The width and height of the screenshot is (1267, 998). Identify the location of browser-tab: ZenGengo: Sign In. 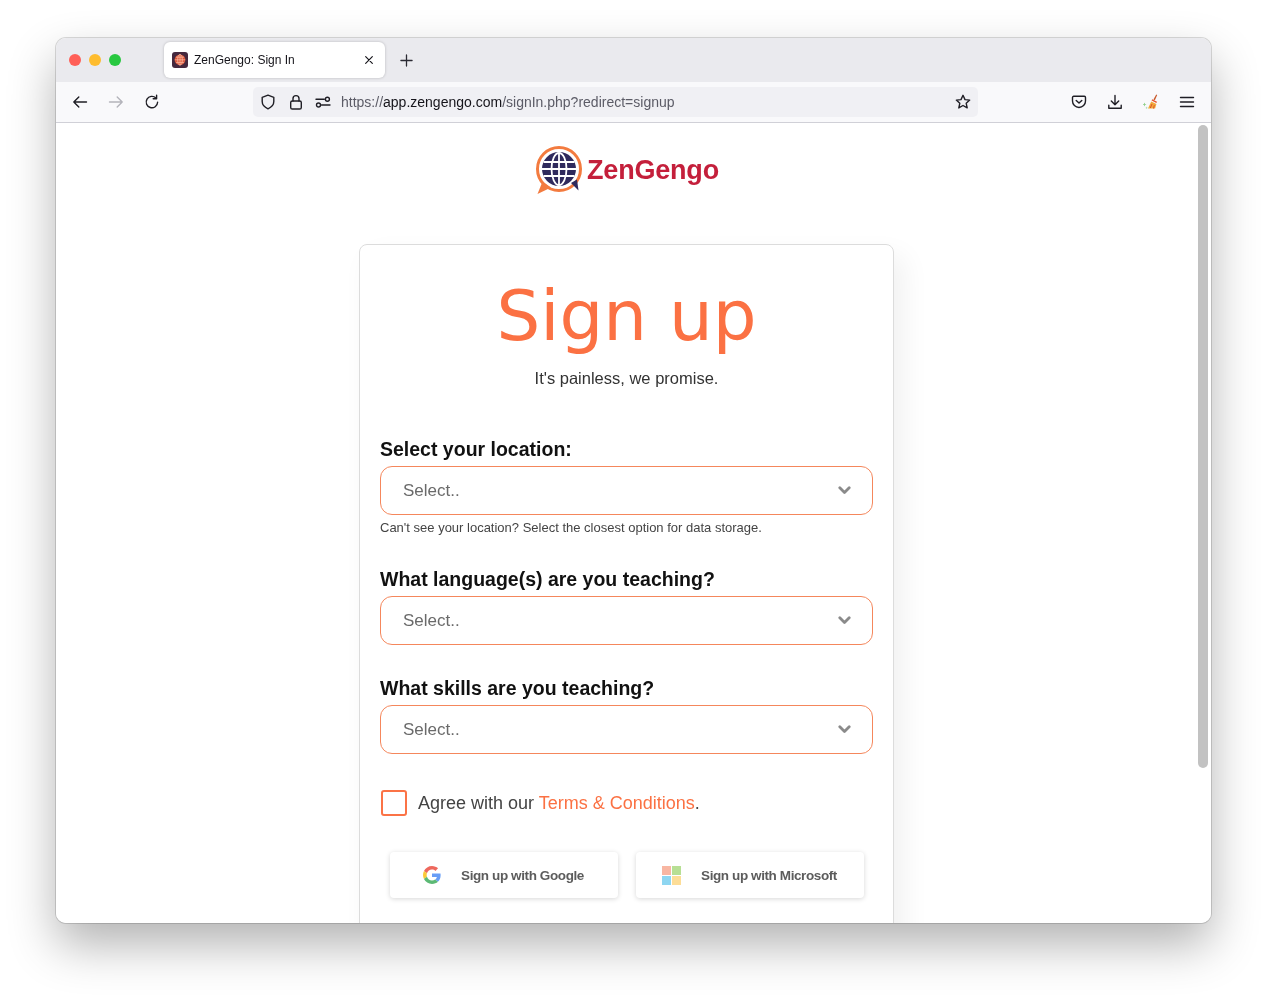
(274, 60).